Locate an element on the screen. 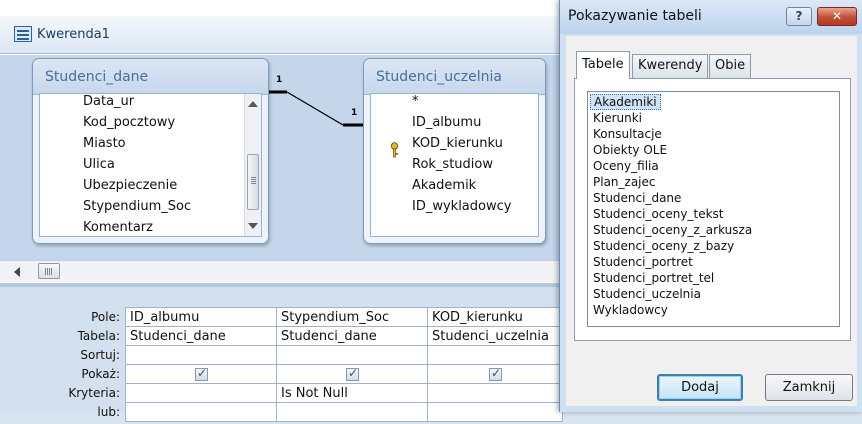 The width and height of the screenshot is (862, 424). grid-cell-pole: Stypendium_Soc is located at coordinates (352, 317).